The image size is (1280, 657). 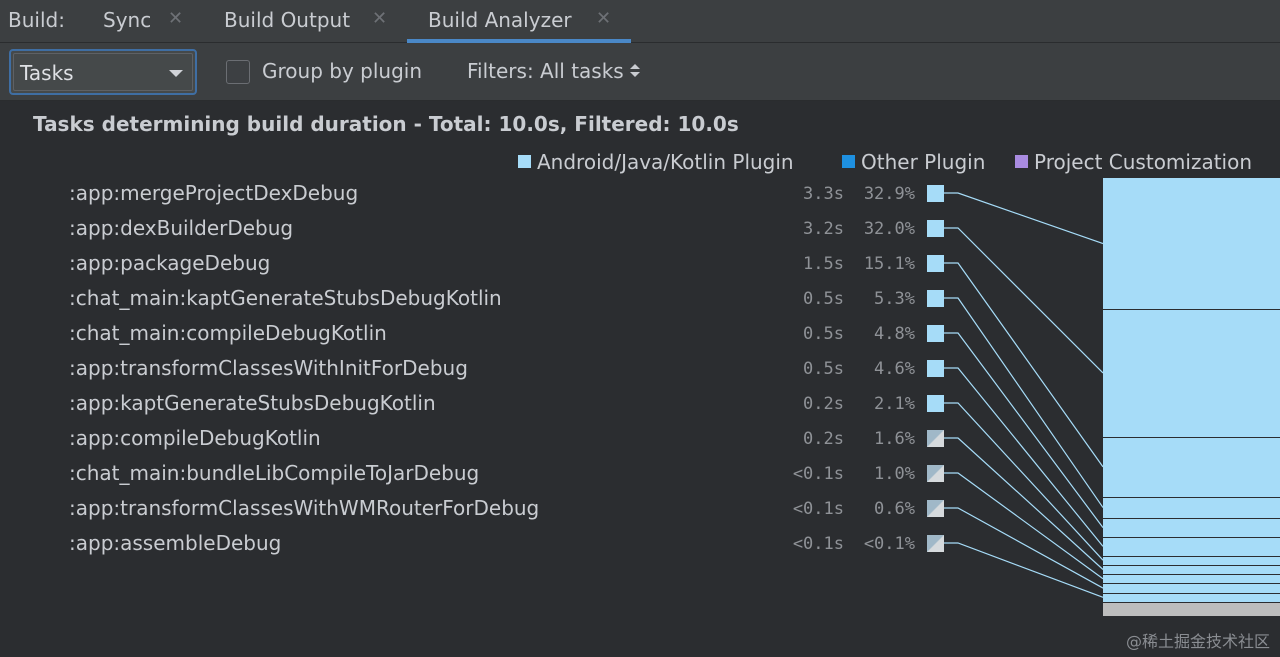 I want to click on connector-lines, so click(x=1024, y=395).